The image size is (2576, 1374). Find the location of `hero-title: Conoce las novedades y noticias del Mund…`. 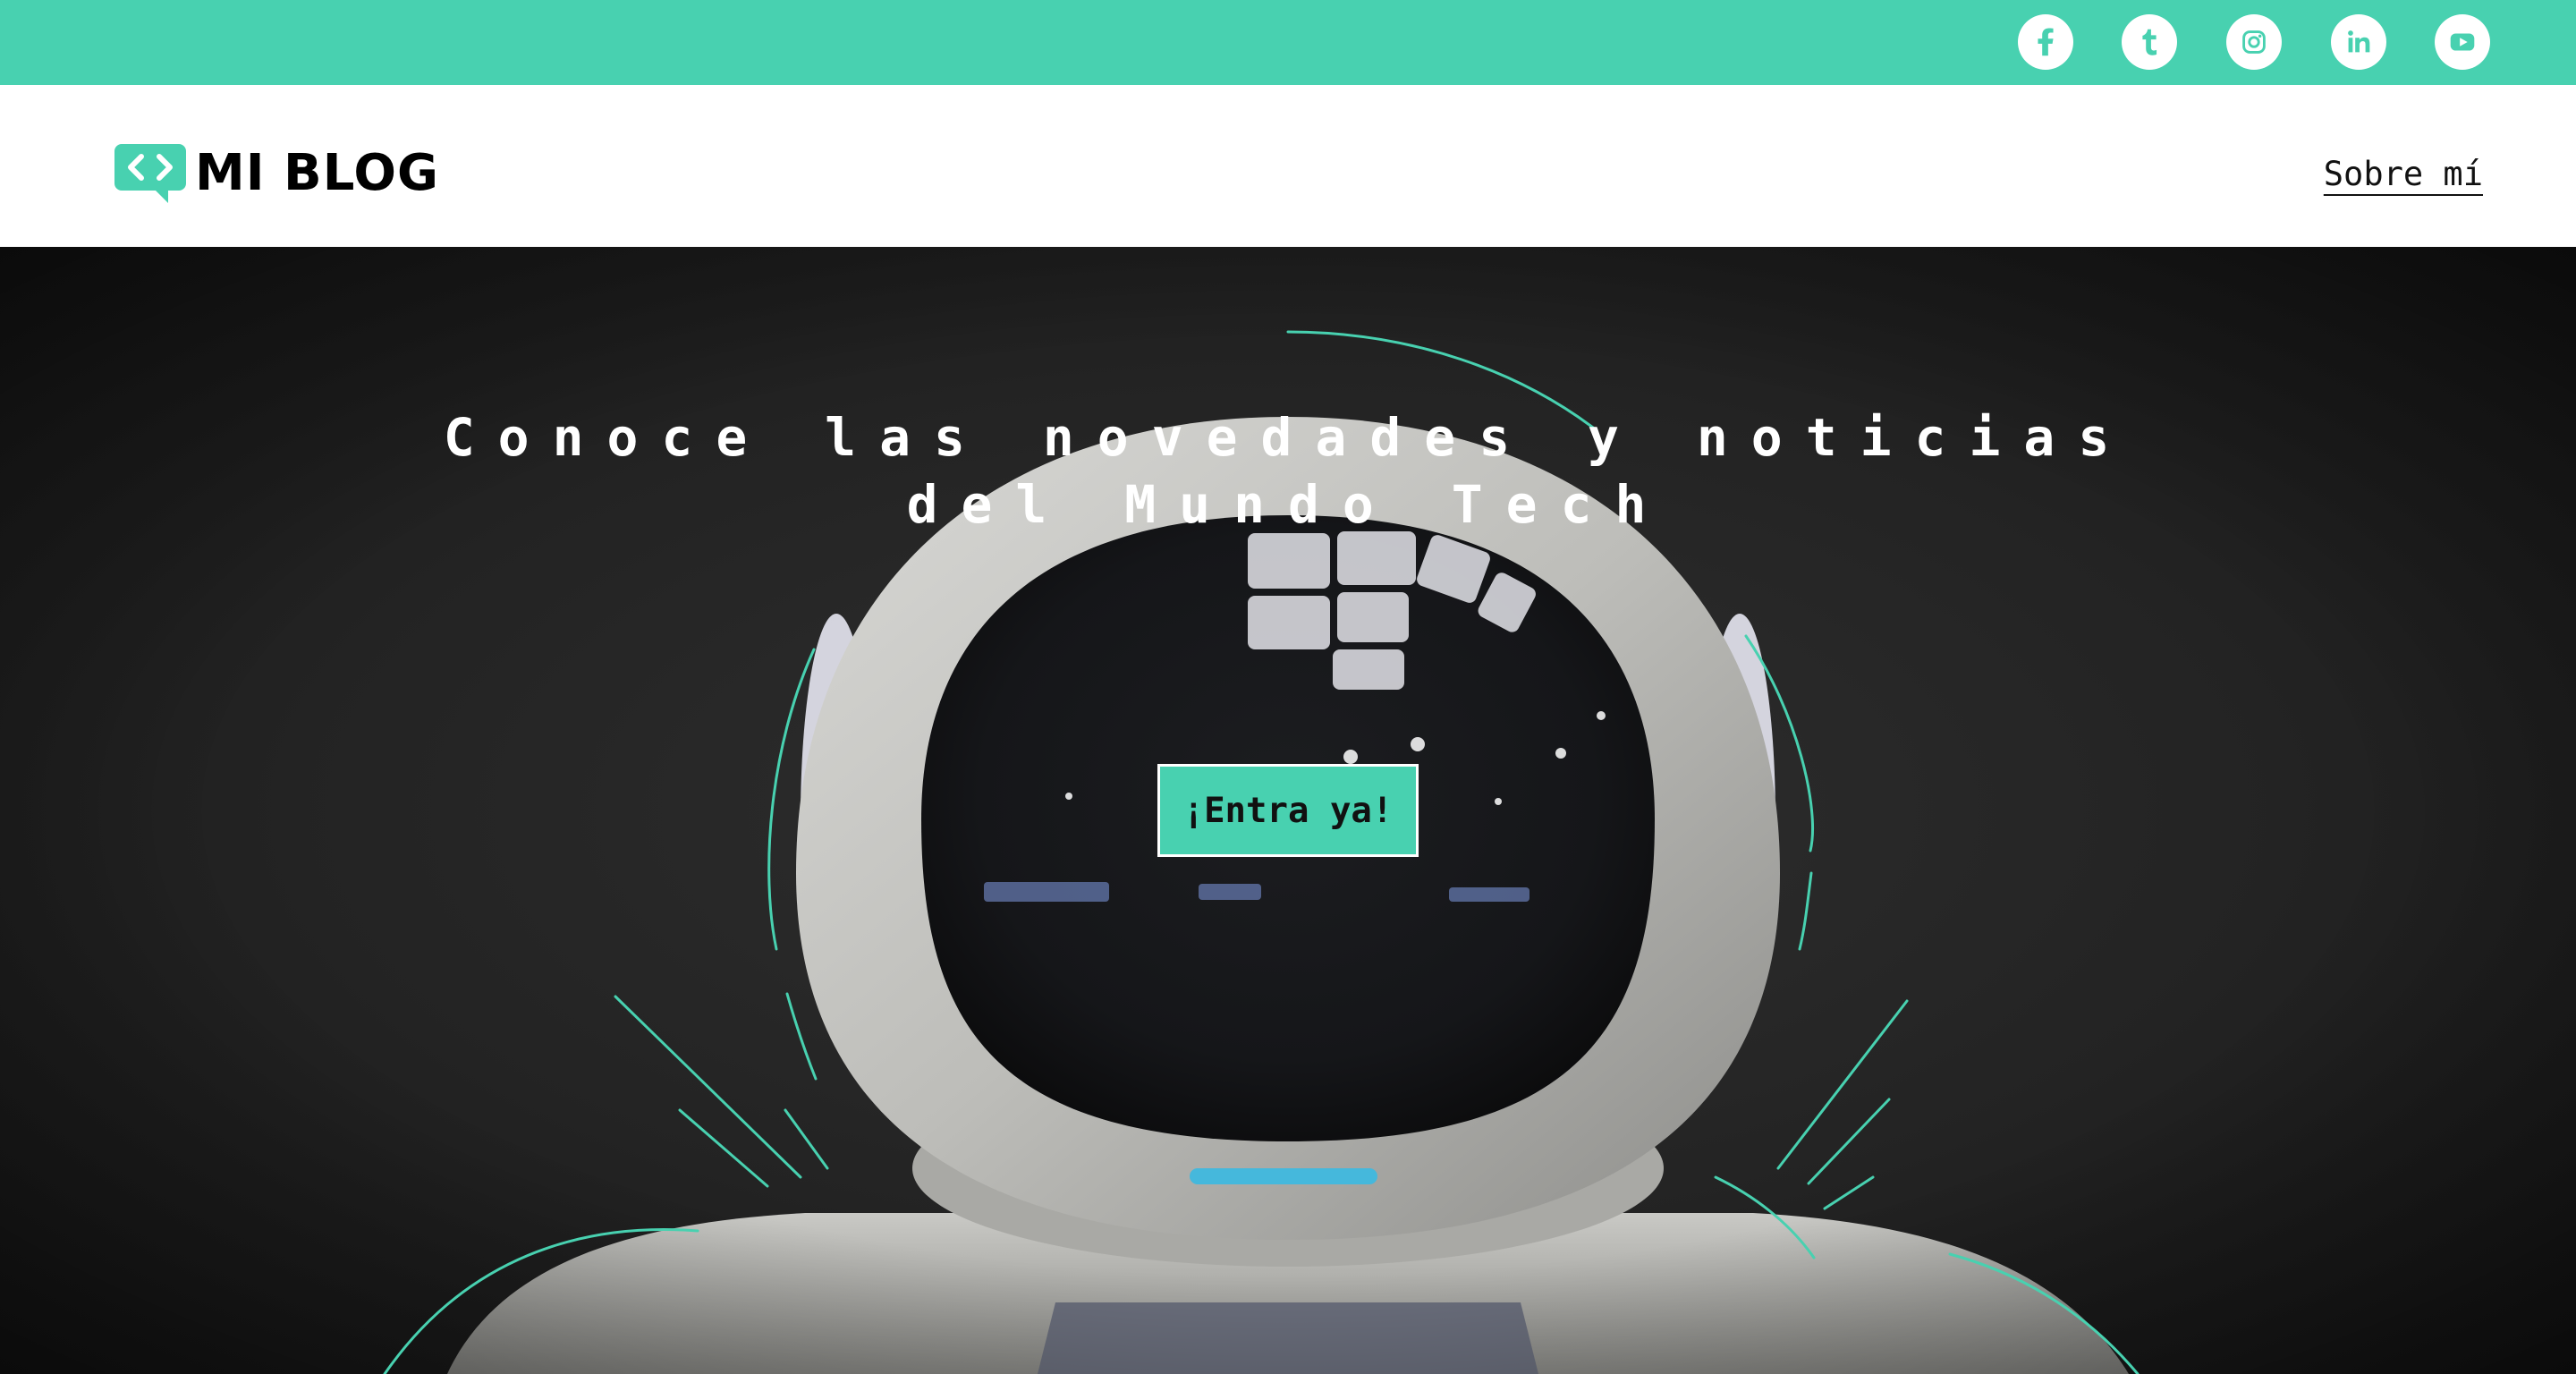

hero-title: Conoce las novedades y noticias del Mund… is located at coordinates (1288, 471).